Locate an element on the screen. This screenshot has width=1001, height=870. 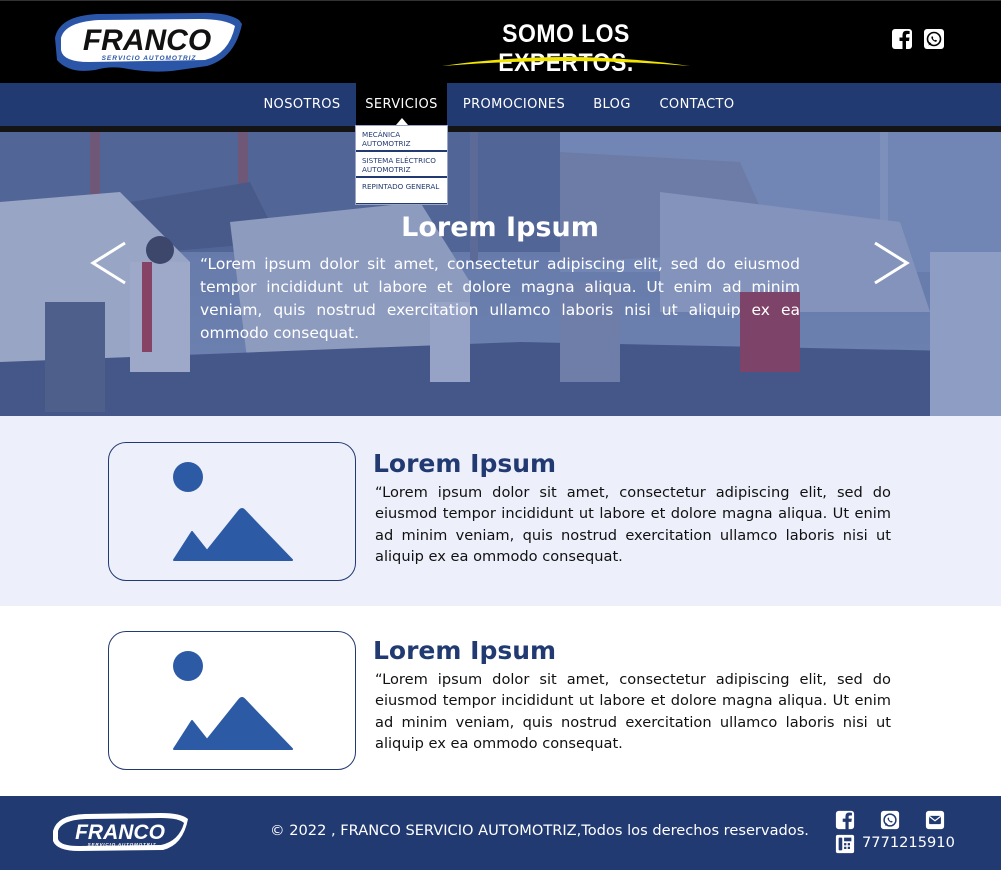
franco-logo: FRANCO SERVICIO AUTOMOTRIZ is located at coordinates (147, 41).